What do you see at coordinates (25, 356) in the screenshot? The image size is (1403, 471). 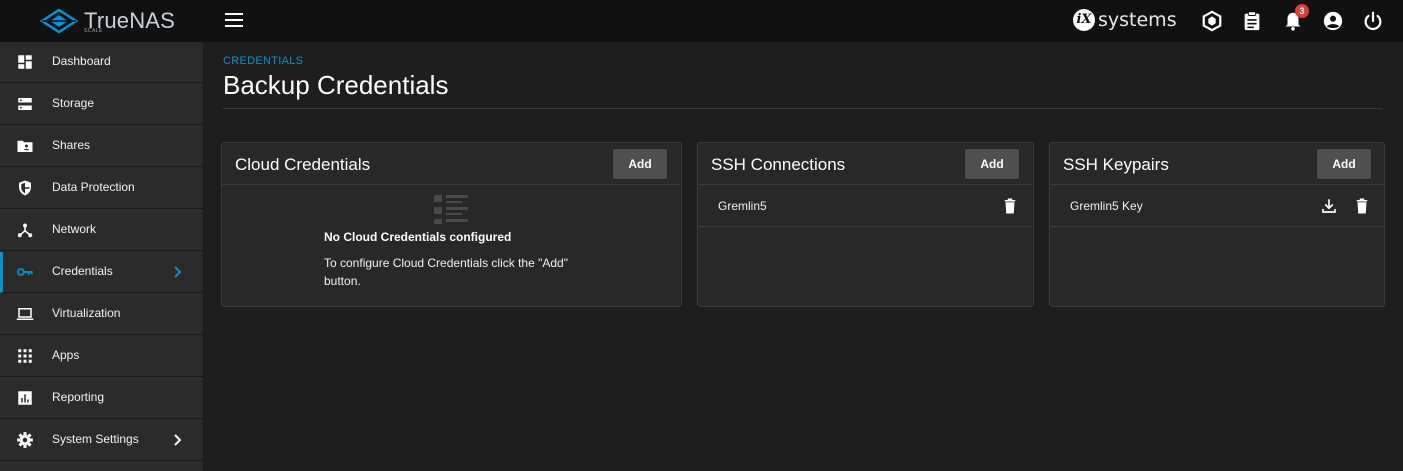 I see `apps-icon` at bounding box center [25, 356].